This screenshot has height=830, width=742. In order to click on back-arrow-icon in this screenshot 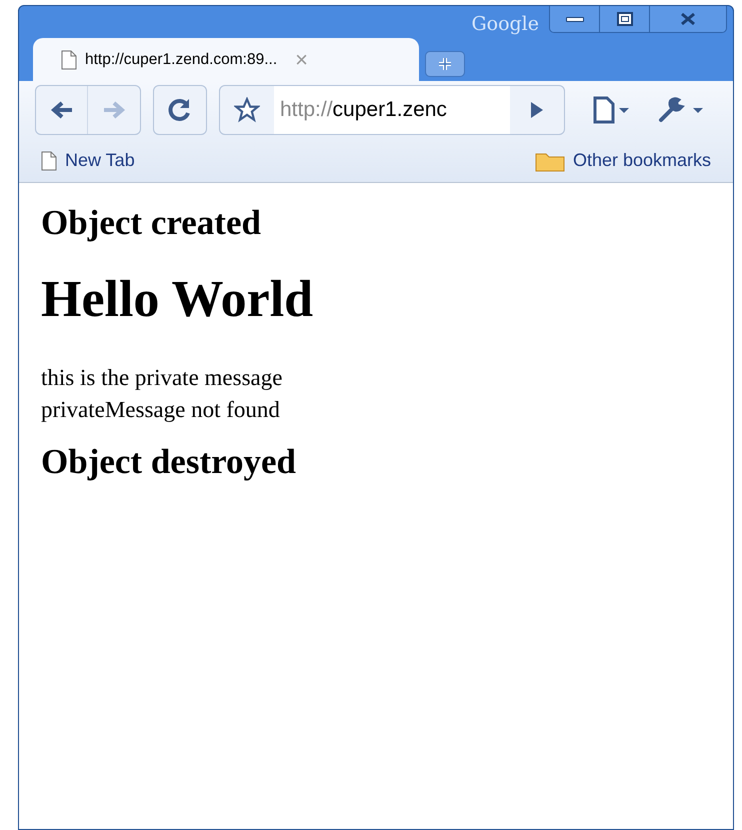, I will do `click(62, 110)`.